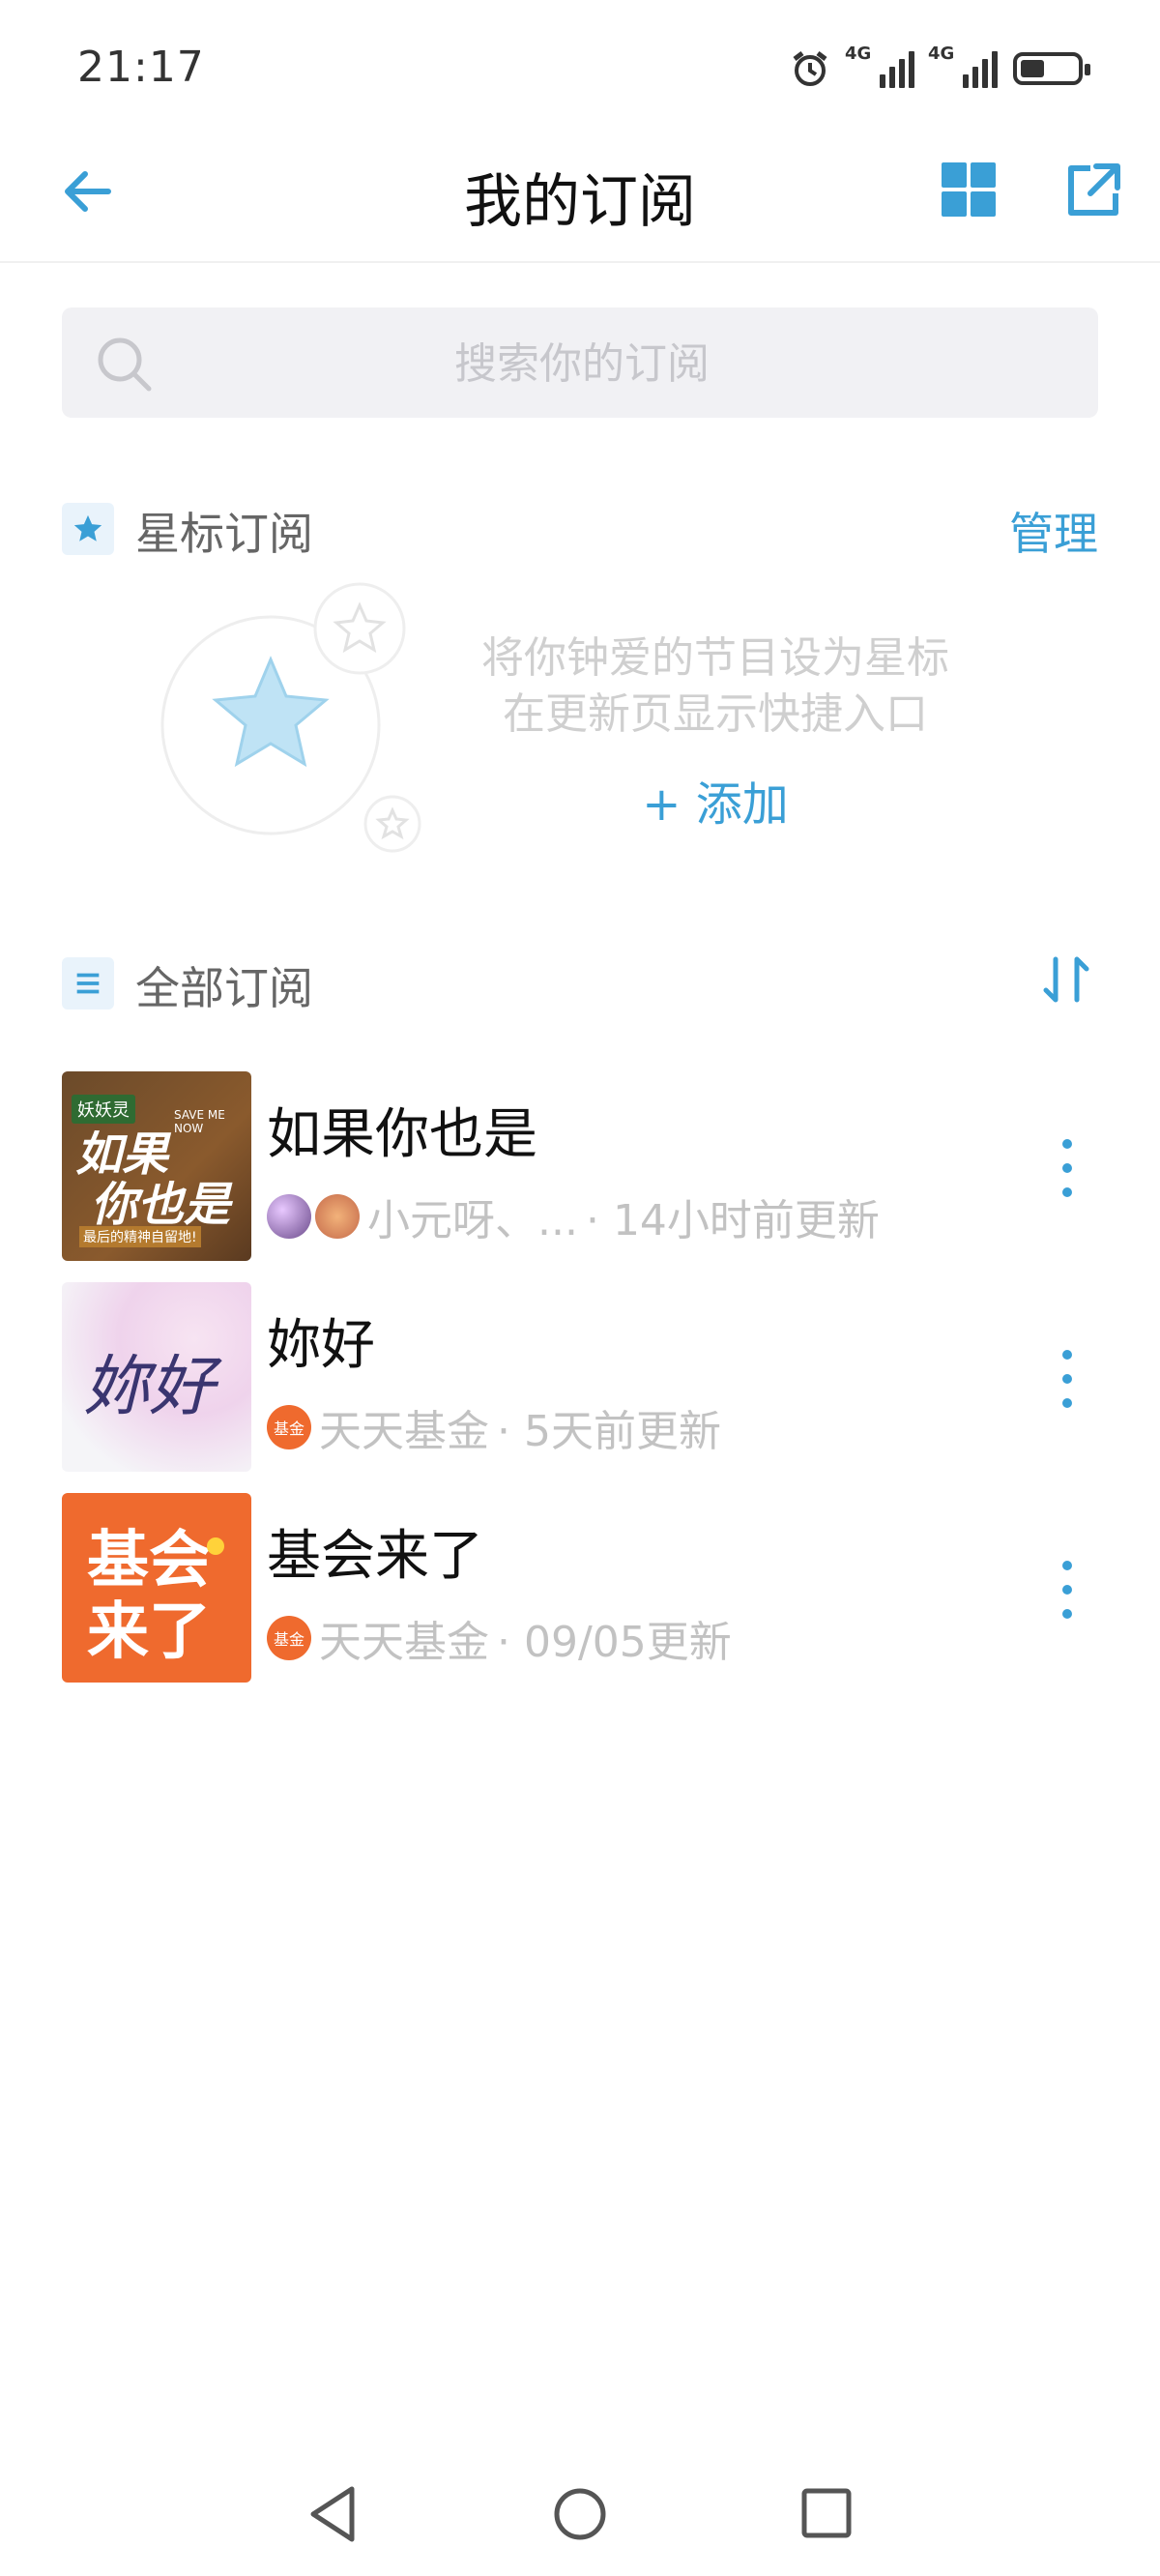 This screenshot has width=1160, height=2576. Describe the element at coordinates (609, 1431) in the screenshot. I see `update-time: · 5天前更新` at that location.